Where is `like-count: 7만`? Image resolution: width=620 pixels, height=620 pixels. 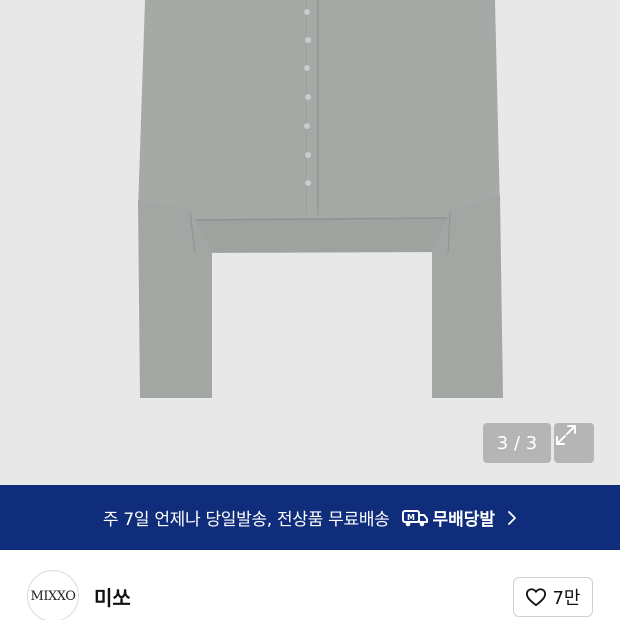 like-count: 7만 is located at coordinates (566, 598).